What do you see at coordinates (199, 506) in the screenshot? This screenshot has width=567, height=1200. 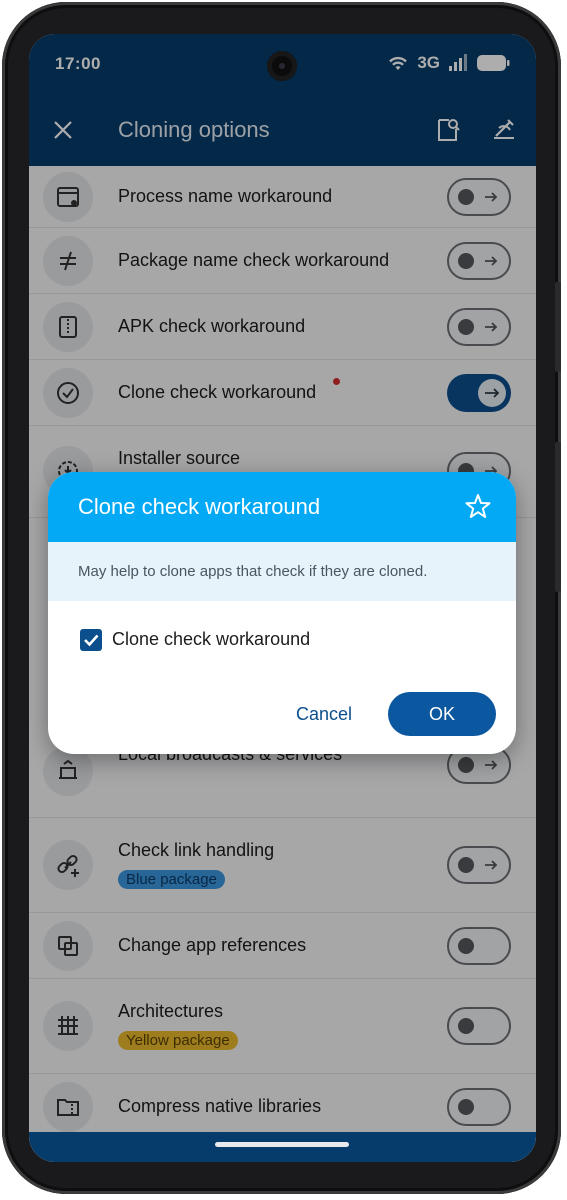 I see `dialog-title: Clone check workaround` at bounding box center [199, 506].